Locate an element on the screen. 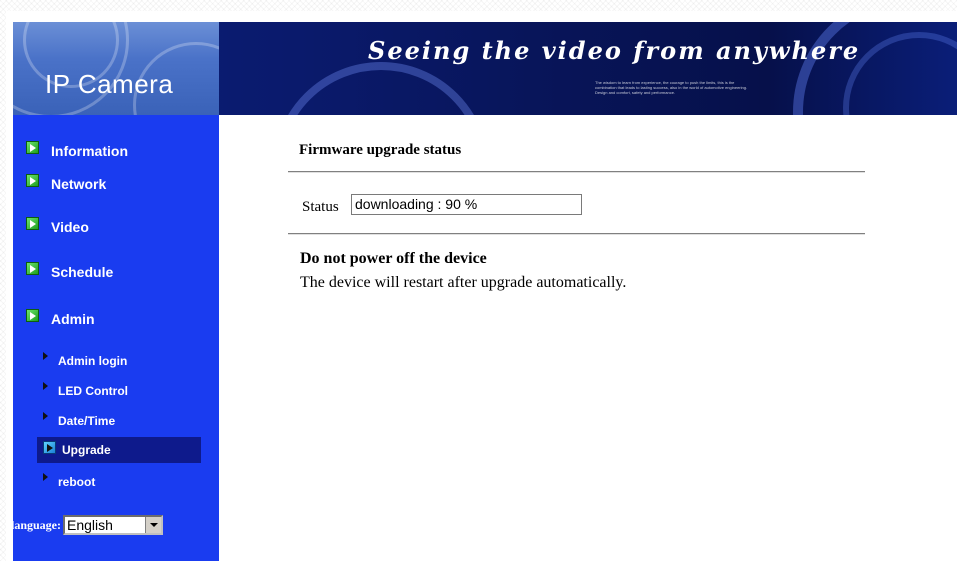 The image size is (957, 561). language-select-value: English is located at coordinates (90, 525).